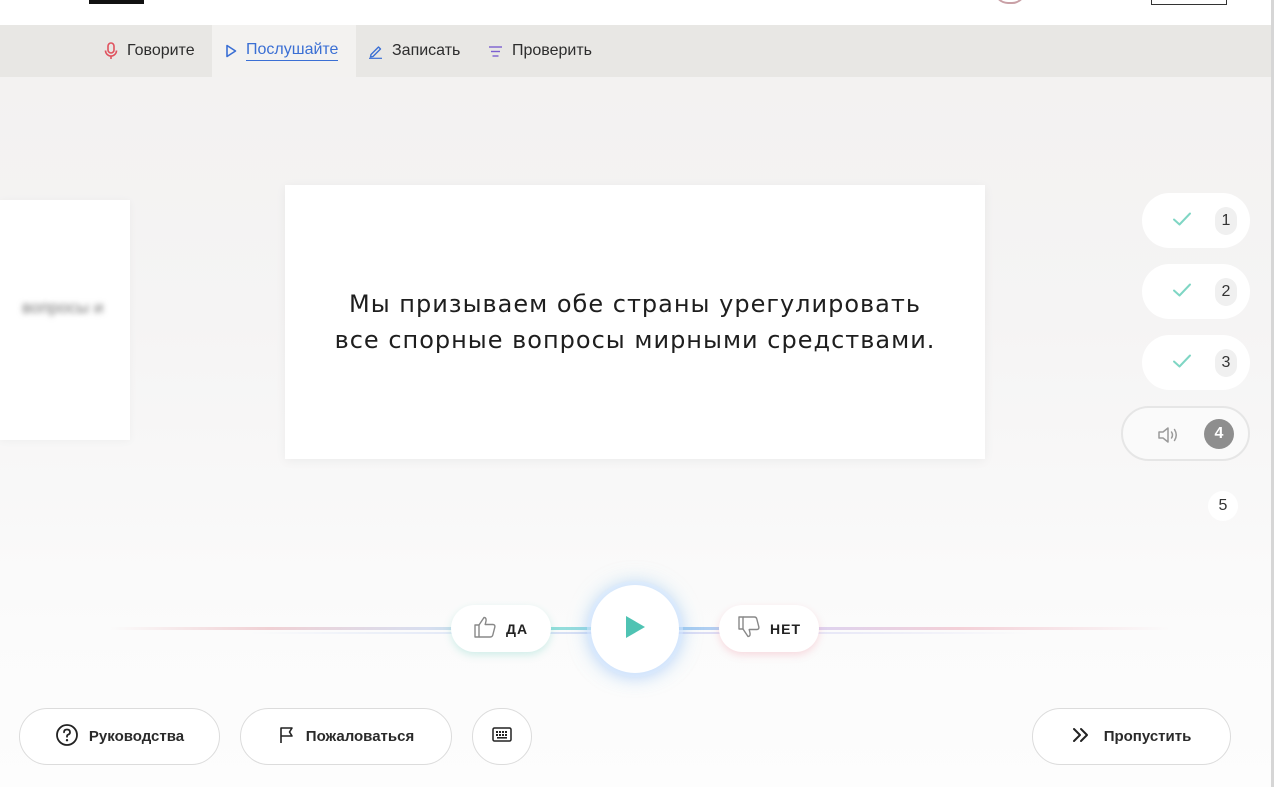  What do you see at coordinates (231, 51) in the screenshot?
I see `play-outline-icon` at bounding box center [231, 51].